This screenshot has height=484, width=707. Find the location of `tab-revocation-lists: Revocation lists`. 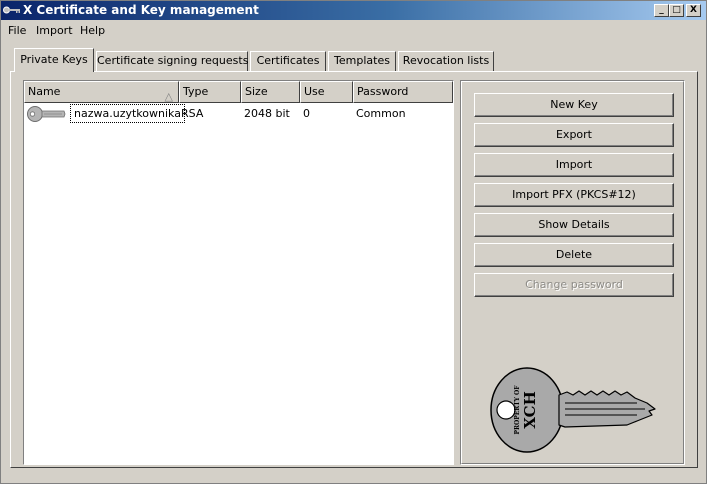

tab-revocation-lists: Revocation lists is located at coordinates (446, 61).